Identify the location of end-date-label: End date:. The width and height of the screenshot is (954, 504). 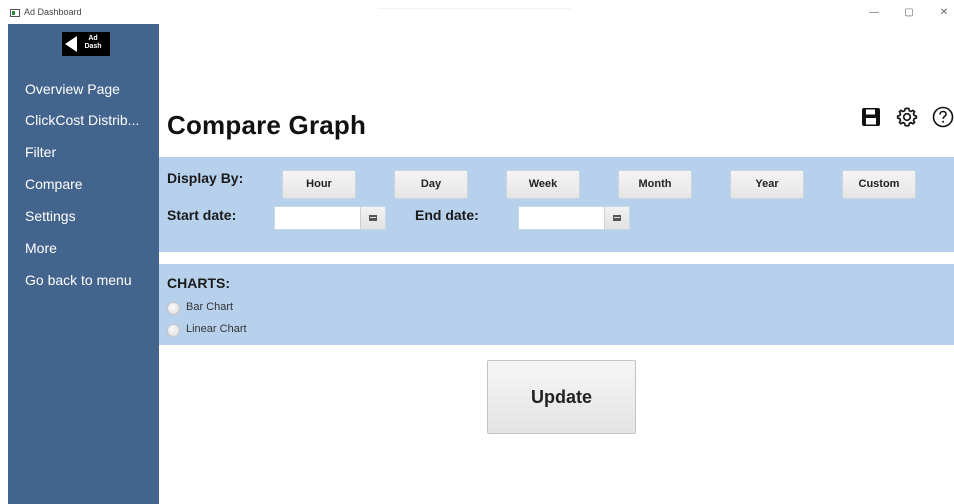
(447, 215).